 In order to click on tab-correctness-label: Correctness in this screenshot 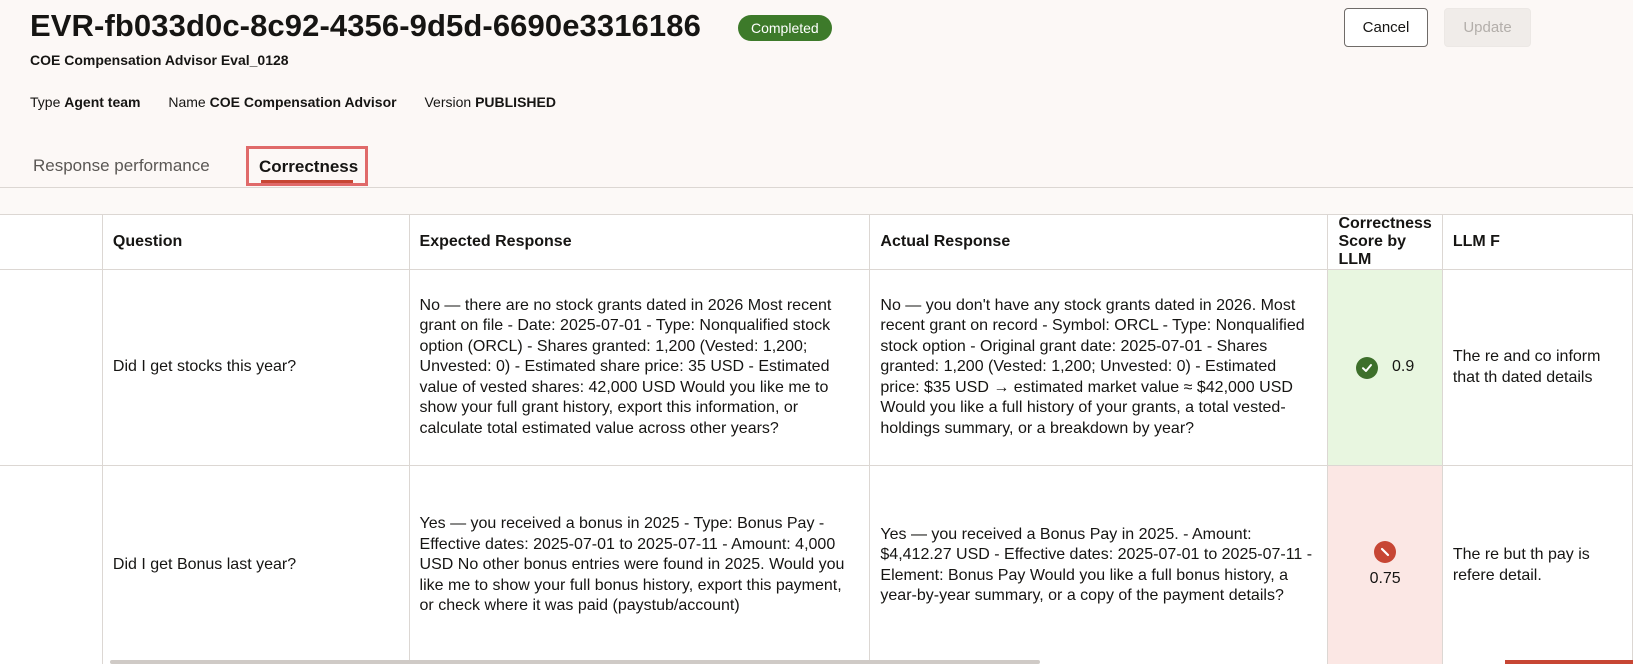, I will do `click(309, 166)`.